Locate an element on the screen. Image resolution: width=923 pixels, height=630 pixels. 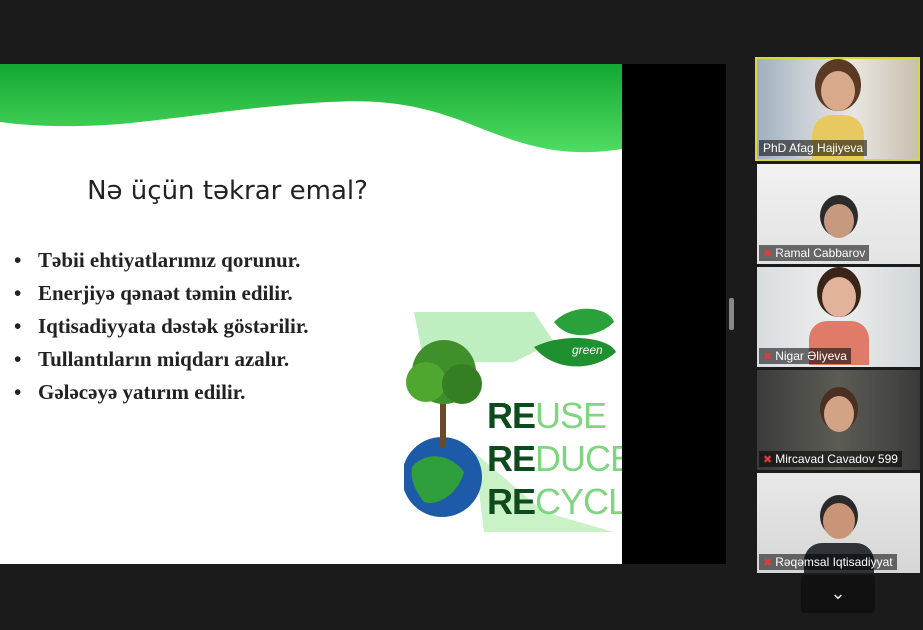
reduce-line: REDUCE is located at coordinates (554, 458).